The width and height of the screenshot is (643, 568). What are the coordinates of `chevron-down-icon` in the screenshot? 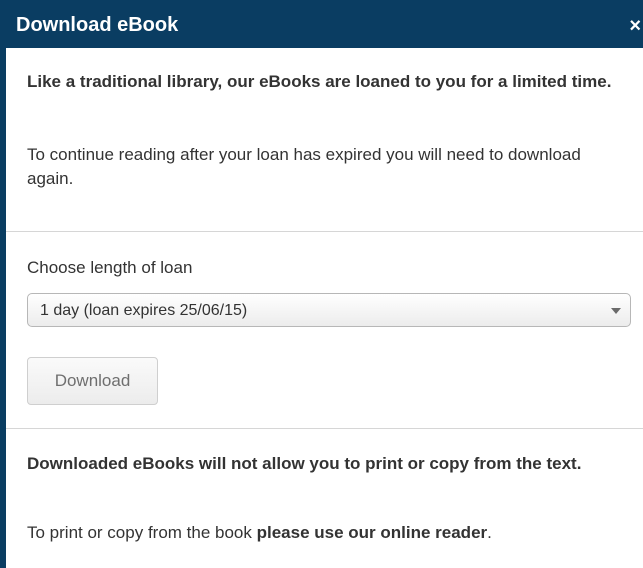 It's located at (616, 311).